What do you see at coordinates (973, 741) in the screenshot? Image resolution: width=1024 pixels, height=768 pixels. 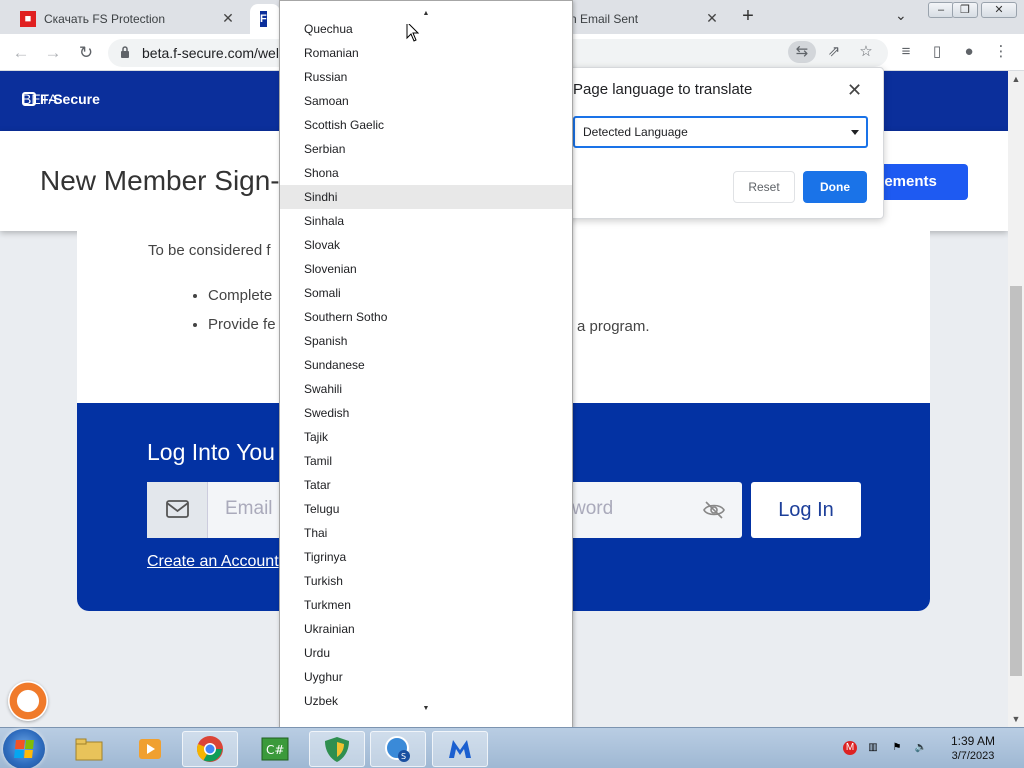 I see `clock-time: 1:39 AM` at bounding box center [973, 741].